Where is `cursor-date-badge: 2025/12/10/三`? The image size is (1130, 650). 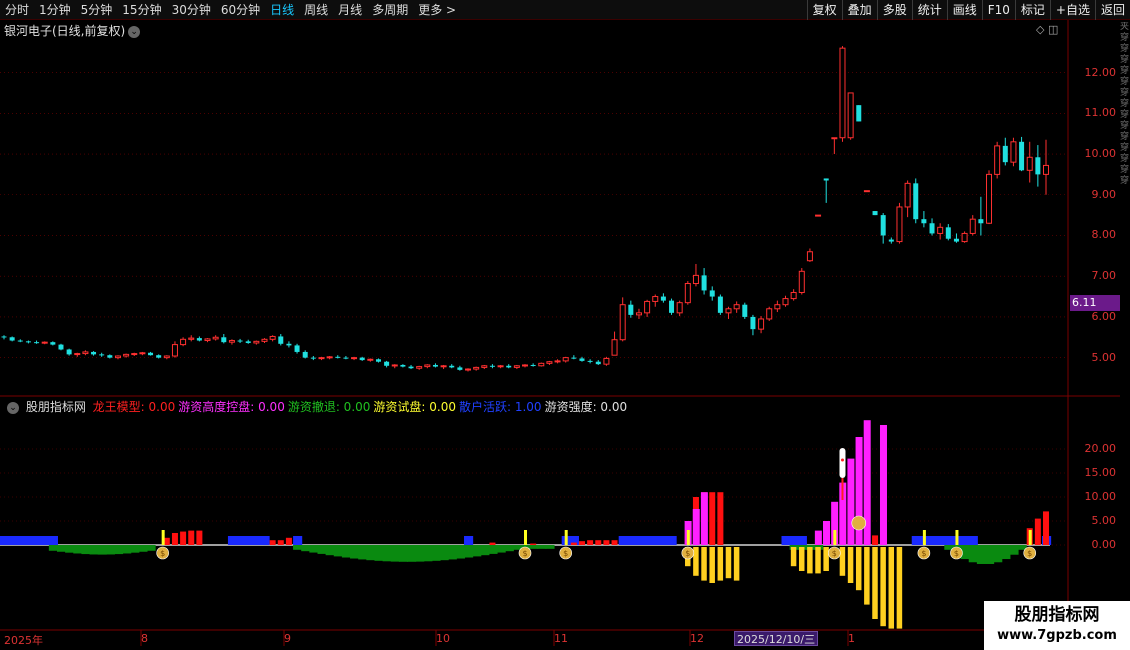 cursor-date-badge: 2025/12/10/三 is located at coordinates (776, 638).